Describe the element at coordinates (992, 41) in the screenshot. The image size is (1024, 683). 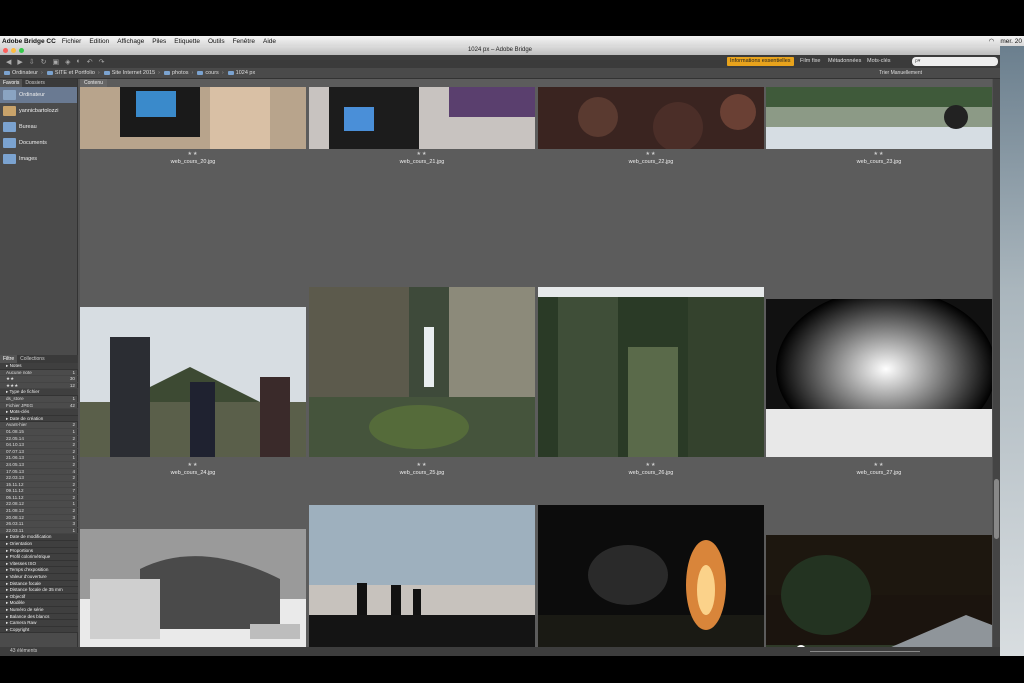
I see `wifi-icon: ◠` at that location.